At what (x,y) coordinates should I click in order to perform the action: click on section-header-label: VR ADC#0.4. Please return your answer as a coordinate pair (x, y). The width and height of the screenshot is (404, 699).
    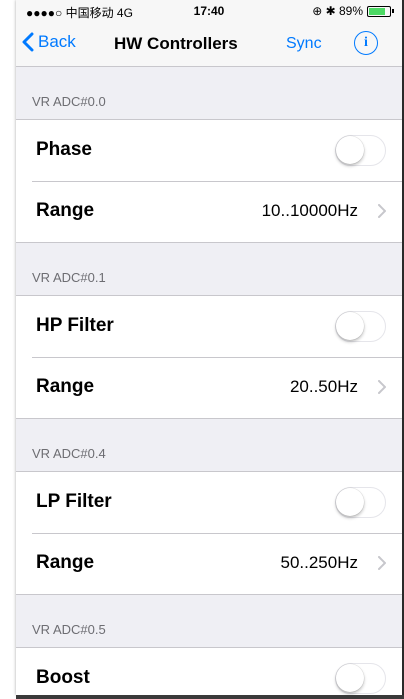
    Looking at the image, I should click on (69, 453).